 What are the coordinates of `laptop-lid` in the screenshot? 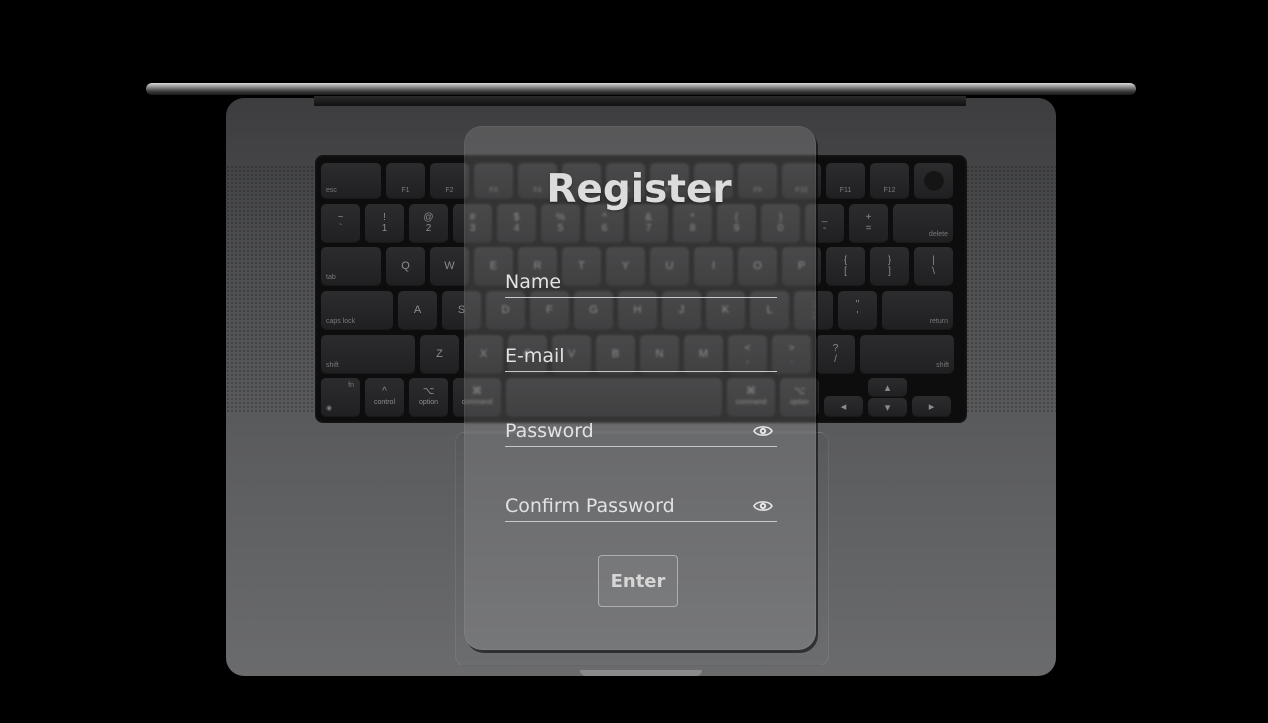 It's located at (641, 89).